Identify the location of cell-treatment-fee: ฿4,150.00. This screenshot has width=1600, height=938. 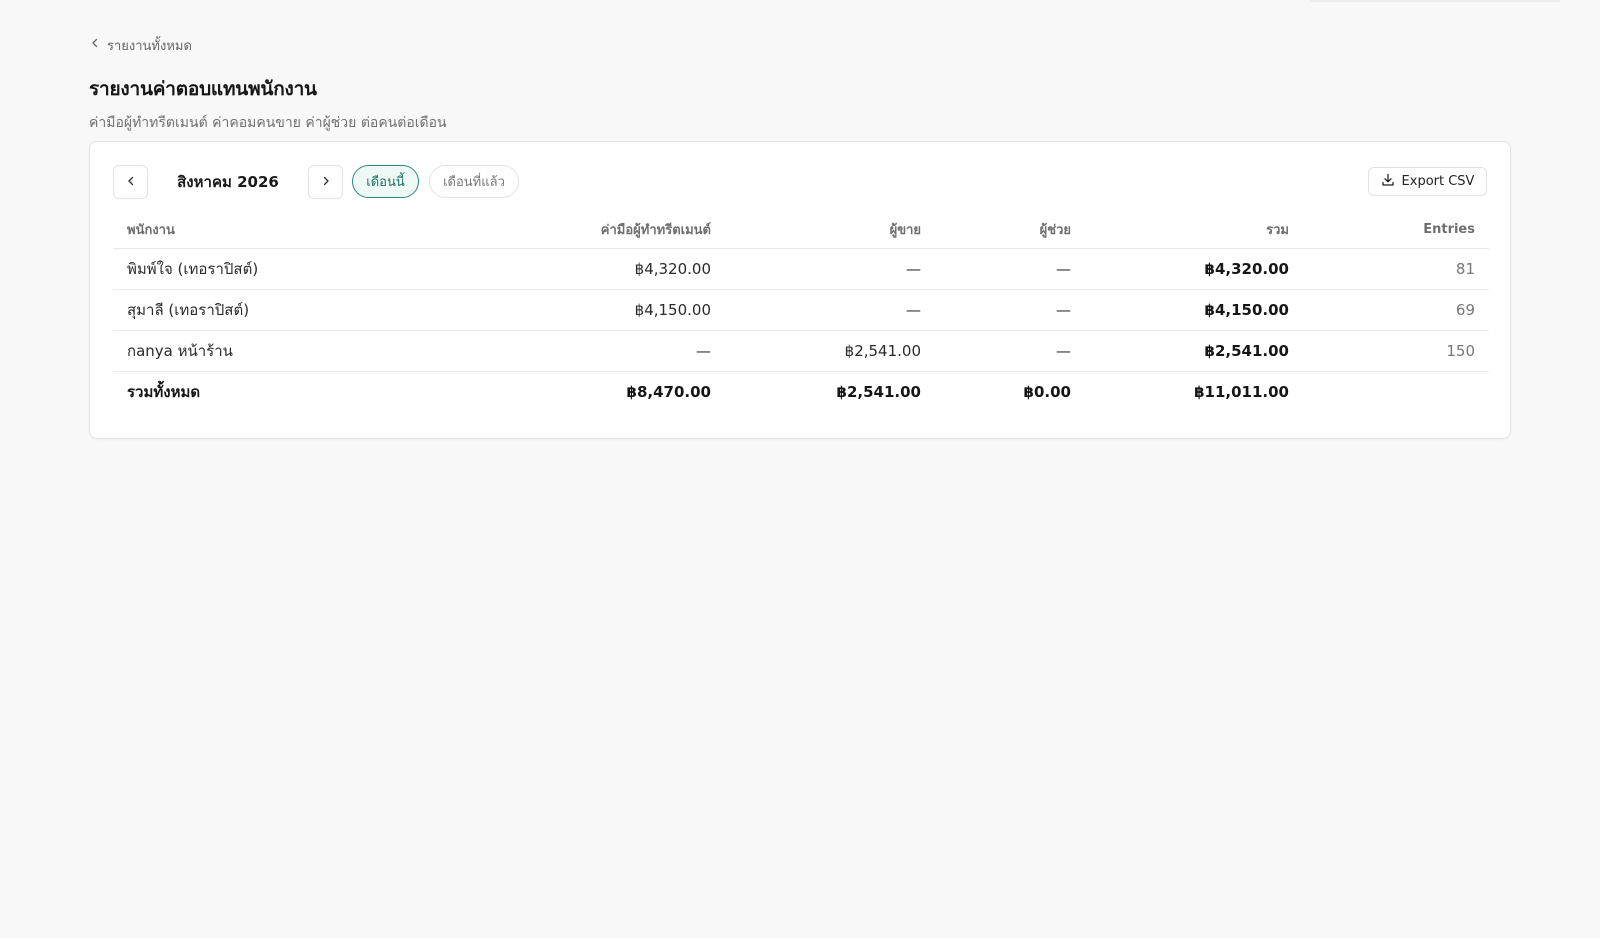
(599, 310).